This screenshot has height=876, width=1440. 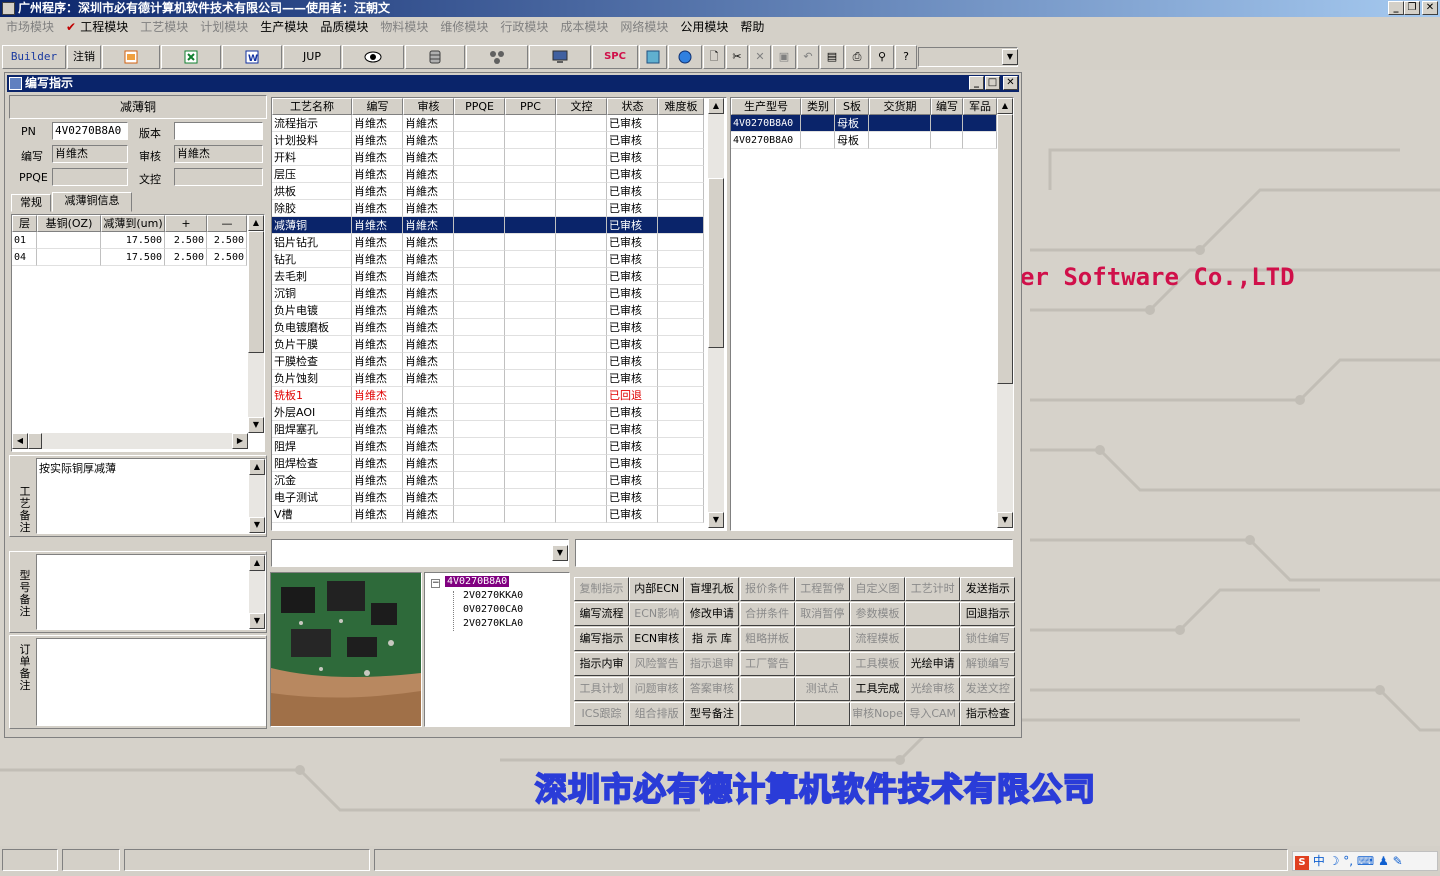 What do you see at coordinates (988, 589) in the screenshot?
I see `action-button: 发送指示` at bounding box center [988, 589].